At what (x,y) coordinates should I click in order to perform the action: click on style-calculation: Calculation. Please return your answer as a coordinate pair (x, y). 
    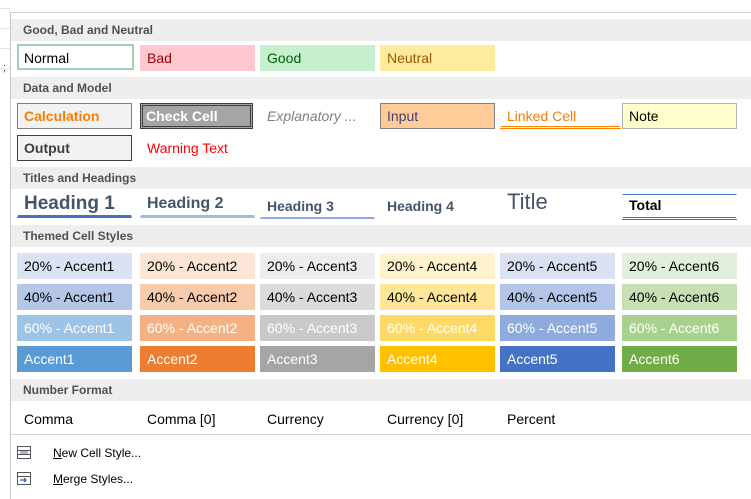
    Looking at the image, I should click on (74, 116).